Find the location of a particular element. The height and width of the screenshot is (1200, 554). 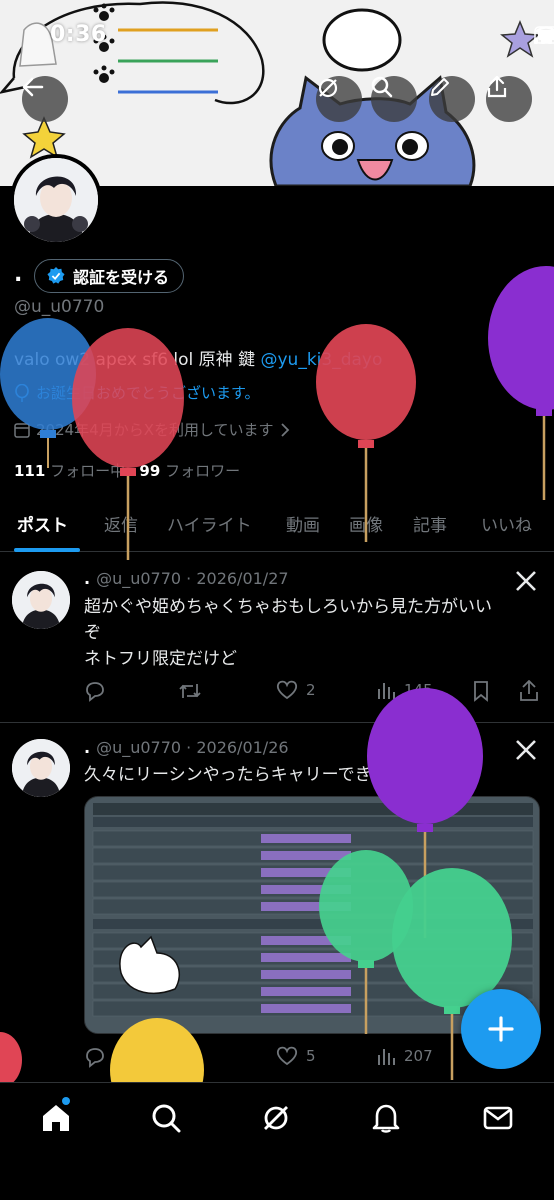

profile-avatar is located at coordinates (56, 200).